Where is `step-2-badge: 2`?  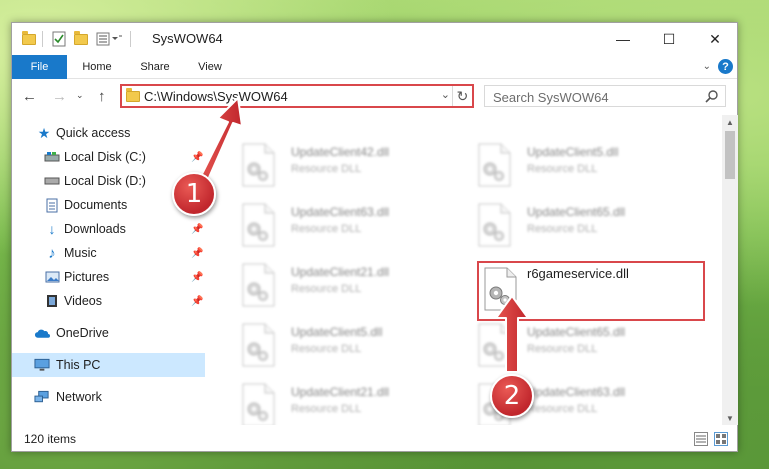
step-2-badge: 2 is located at coordinates (512, 396).